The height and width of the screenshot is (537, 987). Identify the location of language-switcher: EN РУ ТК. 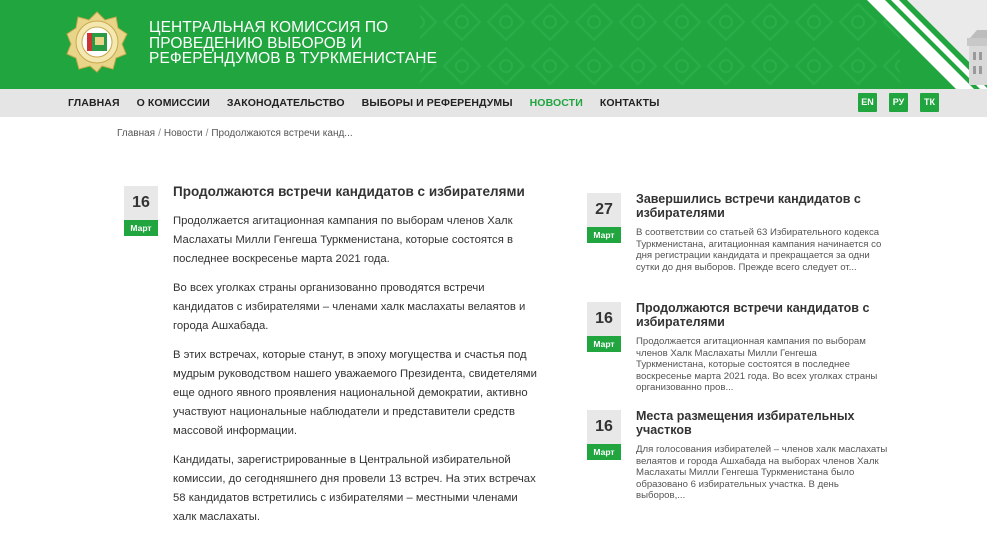
(892, 102).